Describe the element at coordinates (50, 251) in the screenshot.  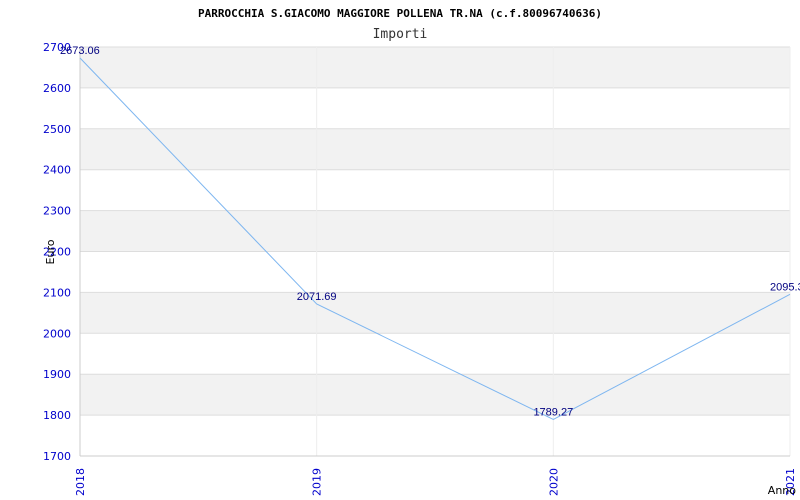
I see `y-axis-label: Euro` at that location.